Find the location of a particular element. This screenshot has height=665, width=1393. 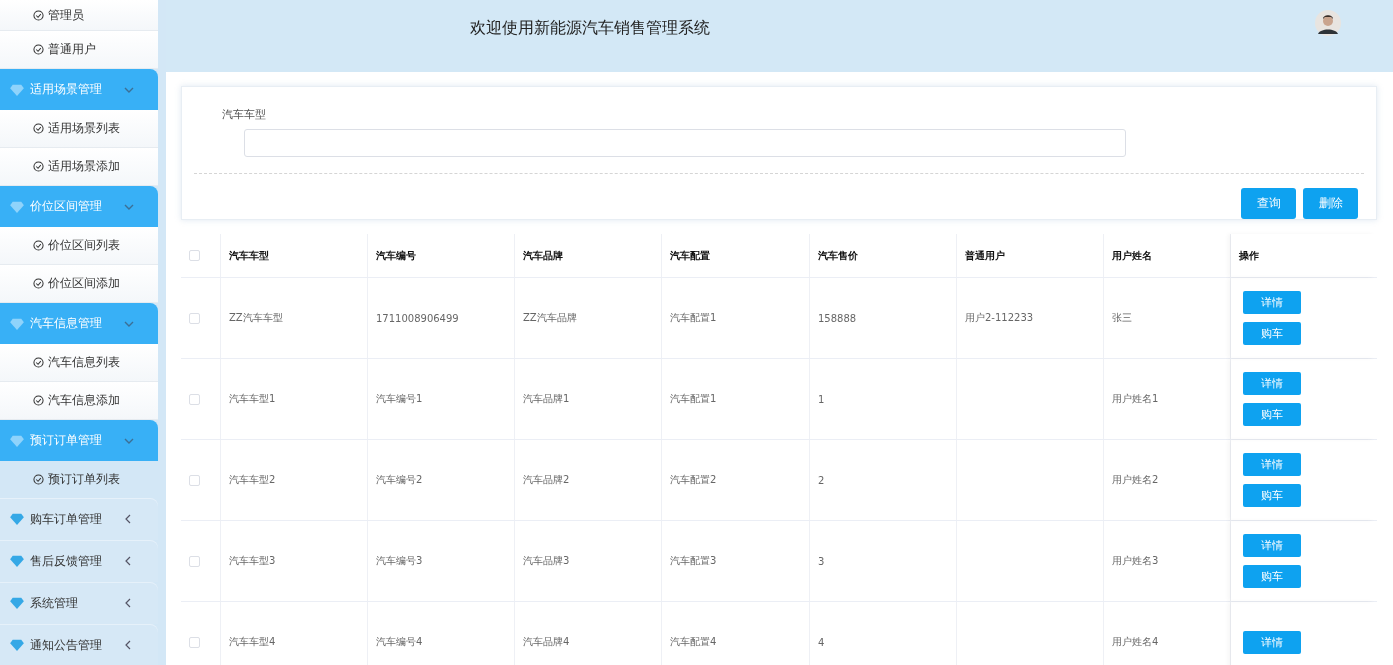

table-cell: 汽车配置2 is located at coordinates (693, 480).